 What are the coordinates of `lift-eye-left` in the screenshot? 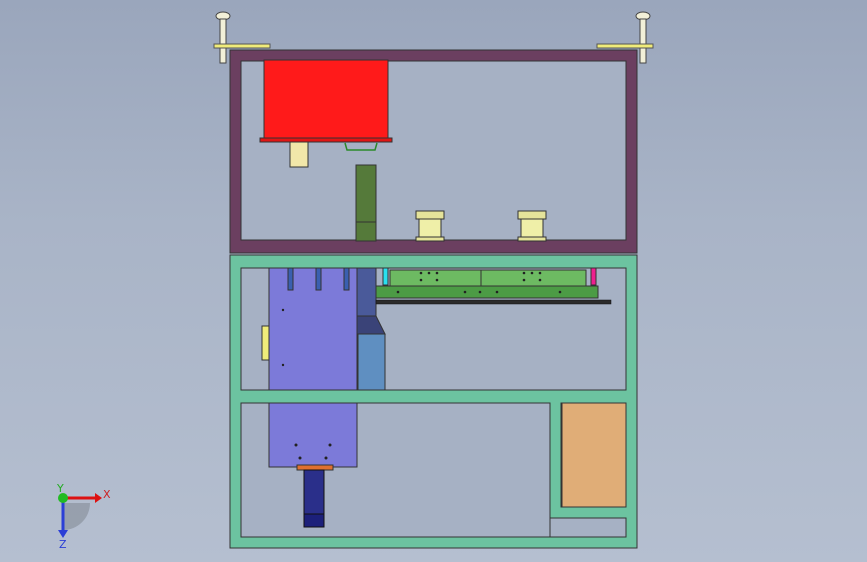 It's located at (223, 37).